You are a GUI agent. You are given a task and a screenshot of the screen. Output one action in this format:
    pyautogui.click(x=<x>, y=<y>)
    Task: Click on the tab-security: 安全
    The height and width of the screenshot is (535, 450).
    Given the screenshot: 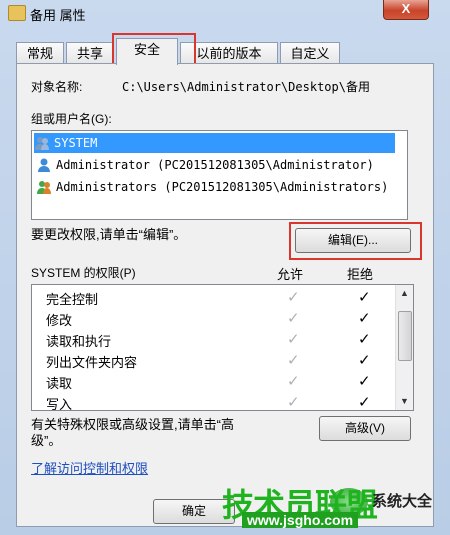 What is the action you would take?
    pyautogui.click(x=147, y=51)
    